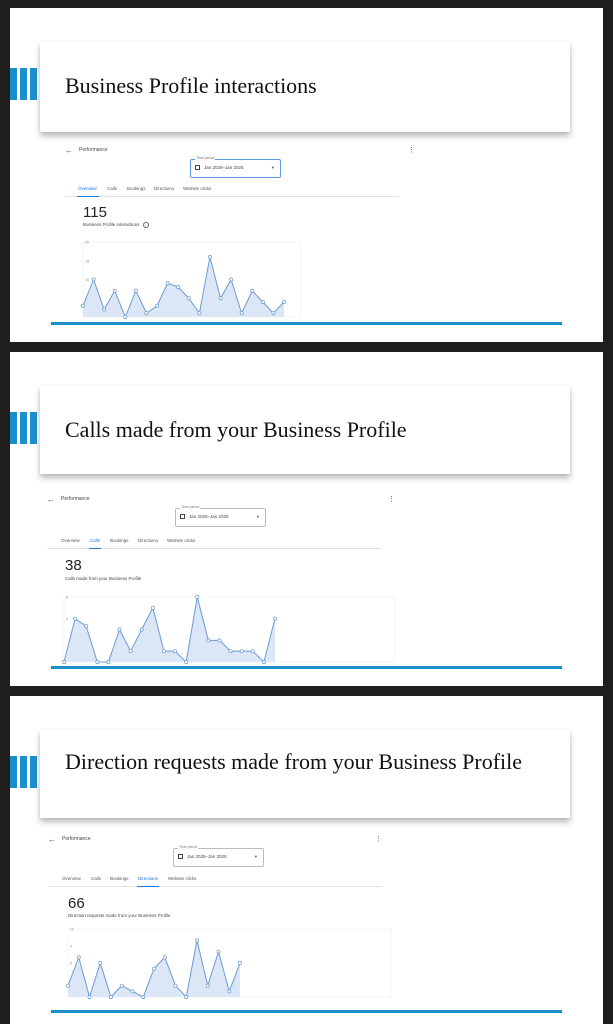 The image size is (613, 1024). What do you see at coordinates (67, 619) in the screenshot?
I see `y-tick-label: 4` at bounding box center [67, 619].